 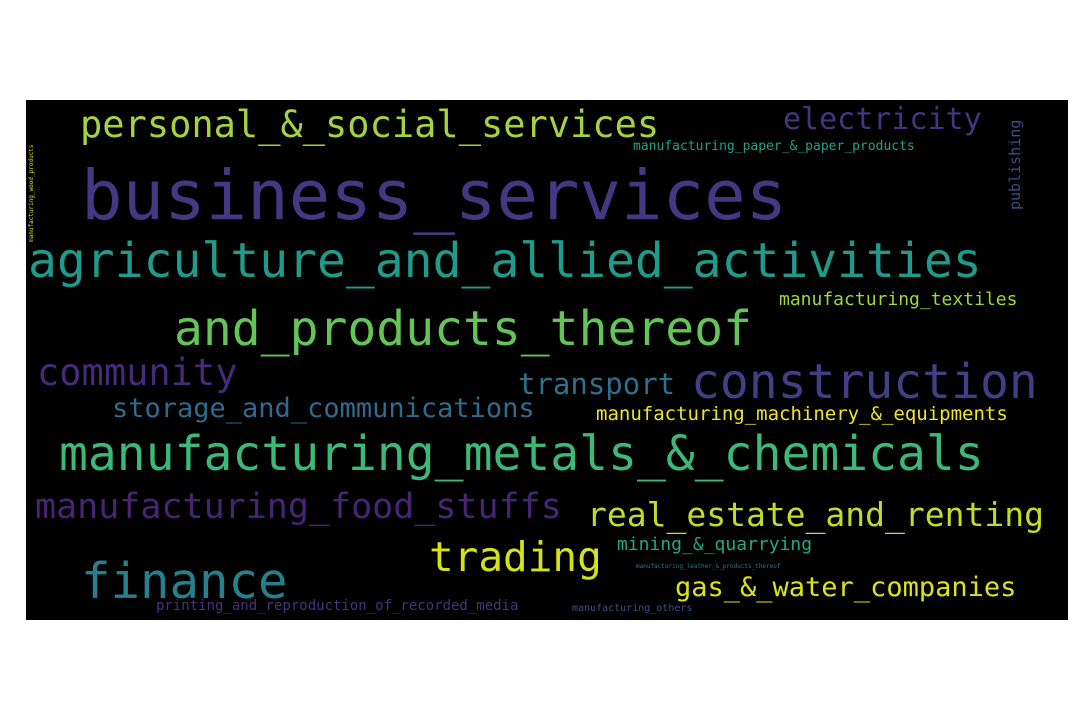 I want to click on word-personal-social-services: personal_&_social_services, so click(x=370, y=124).